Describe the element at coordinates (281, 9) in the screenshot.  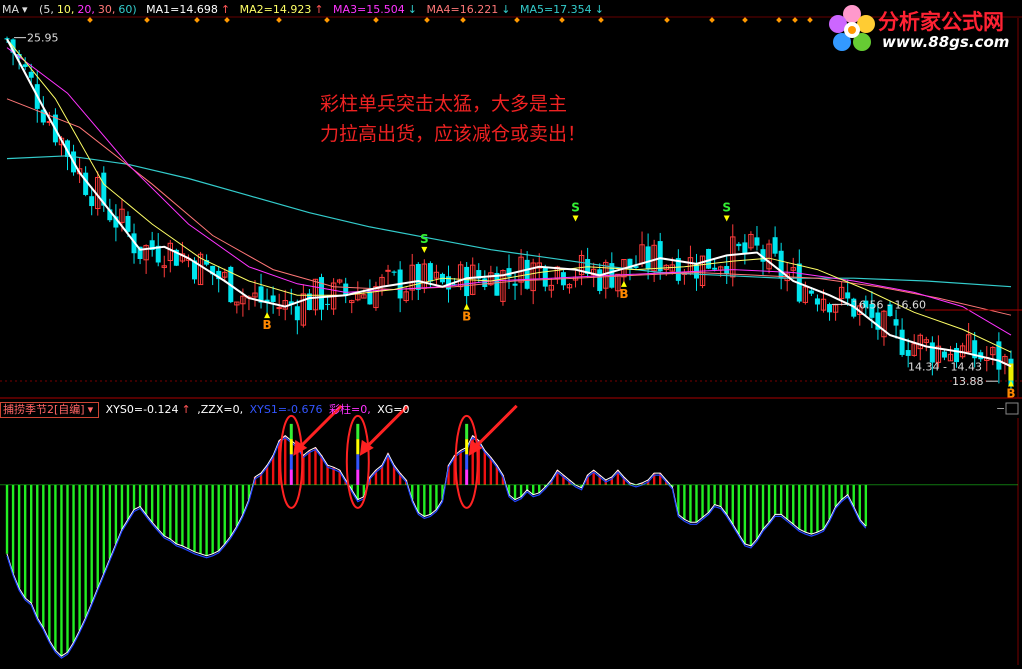
I see `ma2-value: MA2=14.923 ↑` at that location.